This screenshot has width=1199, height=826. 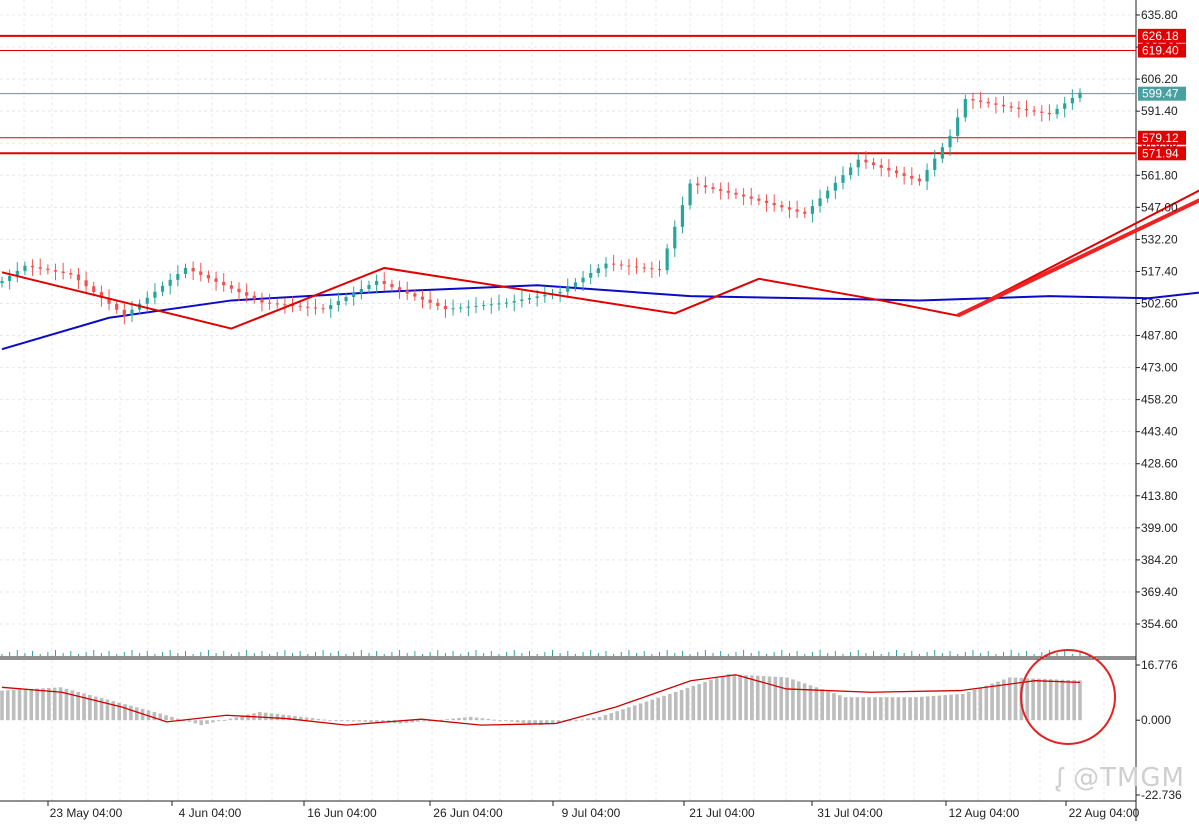 What do you see at coordinates (1121, 777) in the screenshot?
I see `watermark: ᶘ @TMGM` at bounding box center [1121, 777].